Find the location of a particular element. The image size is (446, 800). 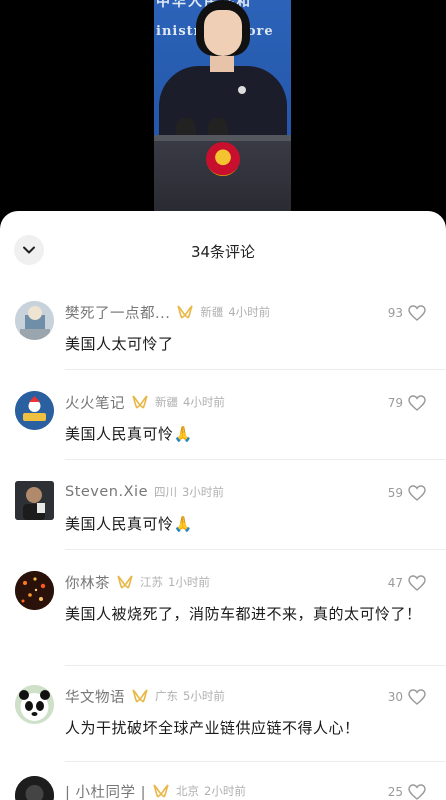

comment-time: 2小时前 is located at coordinates (225, 791).